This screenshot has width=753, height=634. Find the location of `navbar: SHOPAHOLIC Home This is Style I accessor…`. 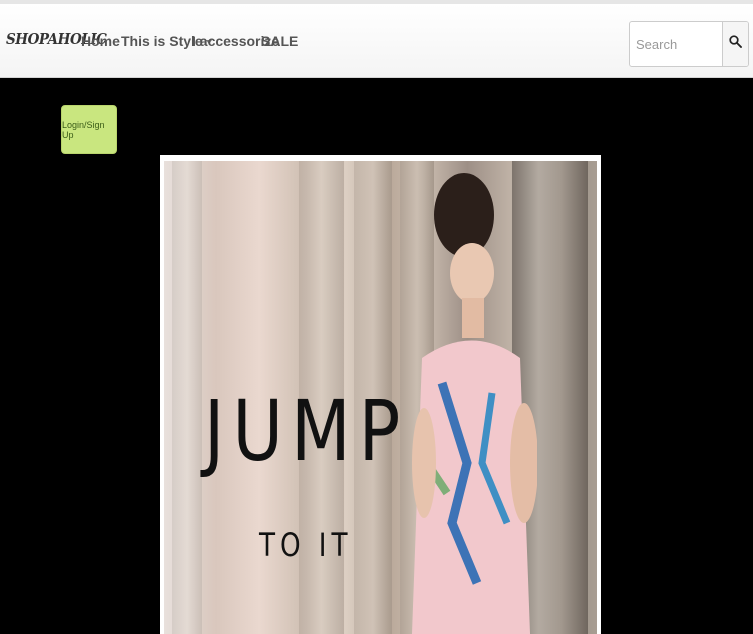

navbar: SHOPAHOLIC Home This is Style I accessor… is located at coordinates (376, 41).